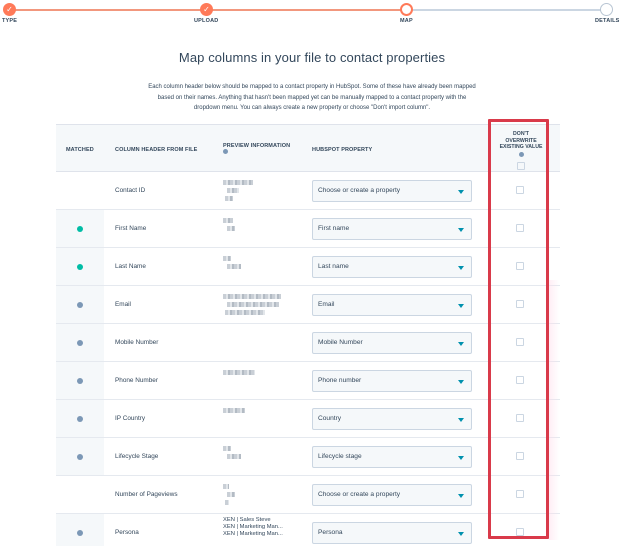 Image resolution: width=624 pixels, height=546 pixels. What do you see at coordinates (340, 380) in the screenshot?
I see `dropdown-selected-value: Phone number` at bounding box center [340, 380].